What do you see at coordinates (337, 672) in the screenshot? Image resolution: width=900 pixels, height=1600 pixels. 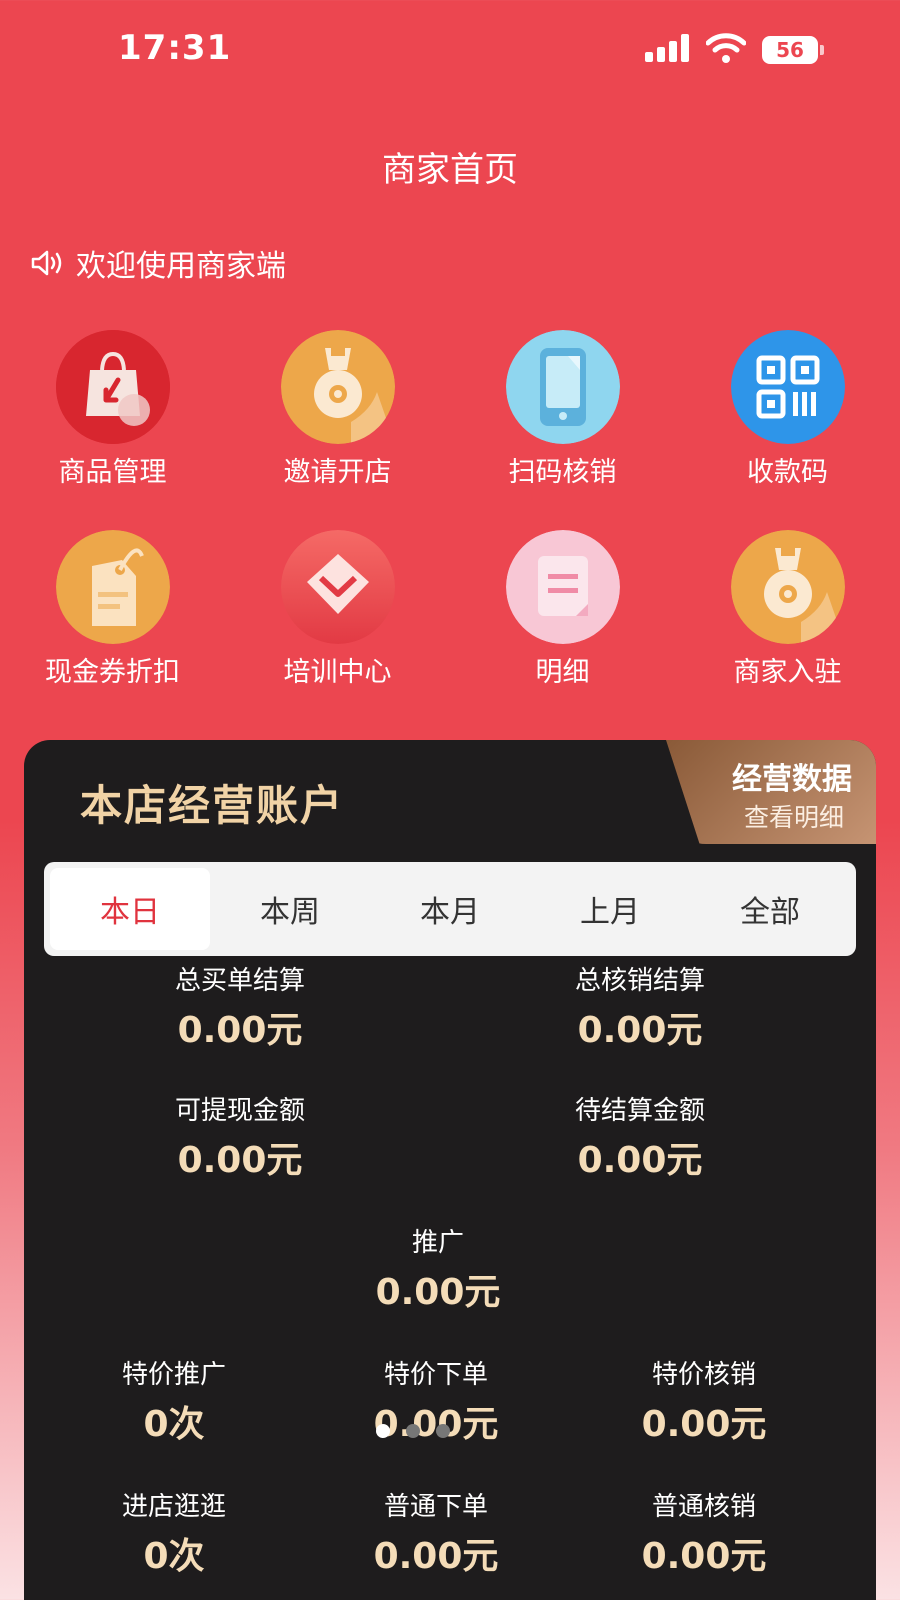 I see `grid-label: 培训中心` at bounding box center [337, 672].